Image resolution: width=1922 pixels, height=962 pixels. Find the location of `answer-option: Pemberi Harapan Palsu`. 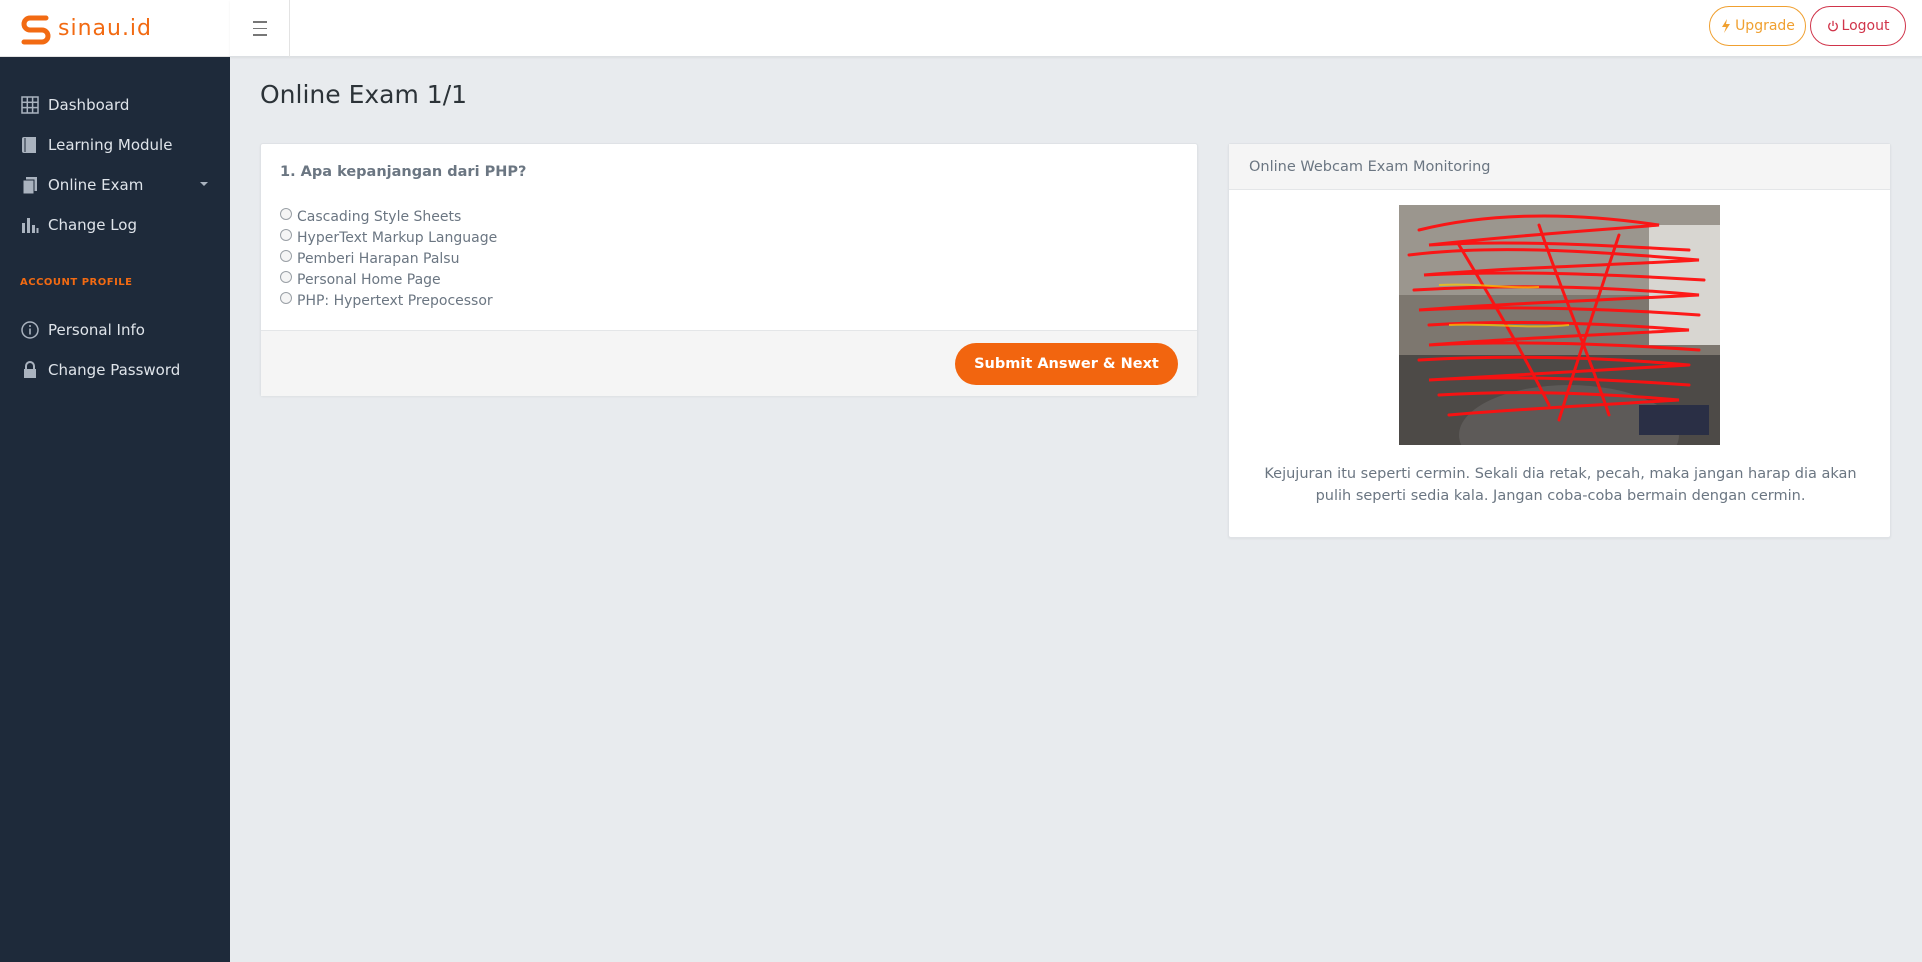

answer-option: Pemberi Harapan Palsu is located at coordinates (388, 258).